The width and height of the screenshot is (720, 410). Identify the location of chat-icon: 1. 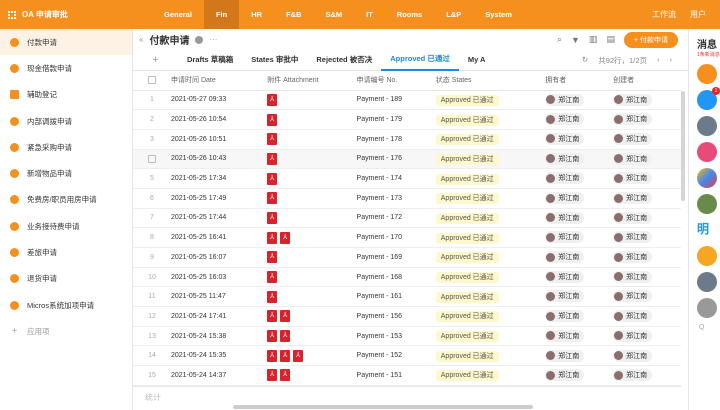
(708, 98).